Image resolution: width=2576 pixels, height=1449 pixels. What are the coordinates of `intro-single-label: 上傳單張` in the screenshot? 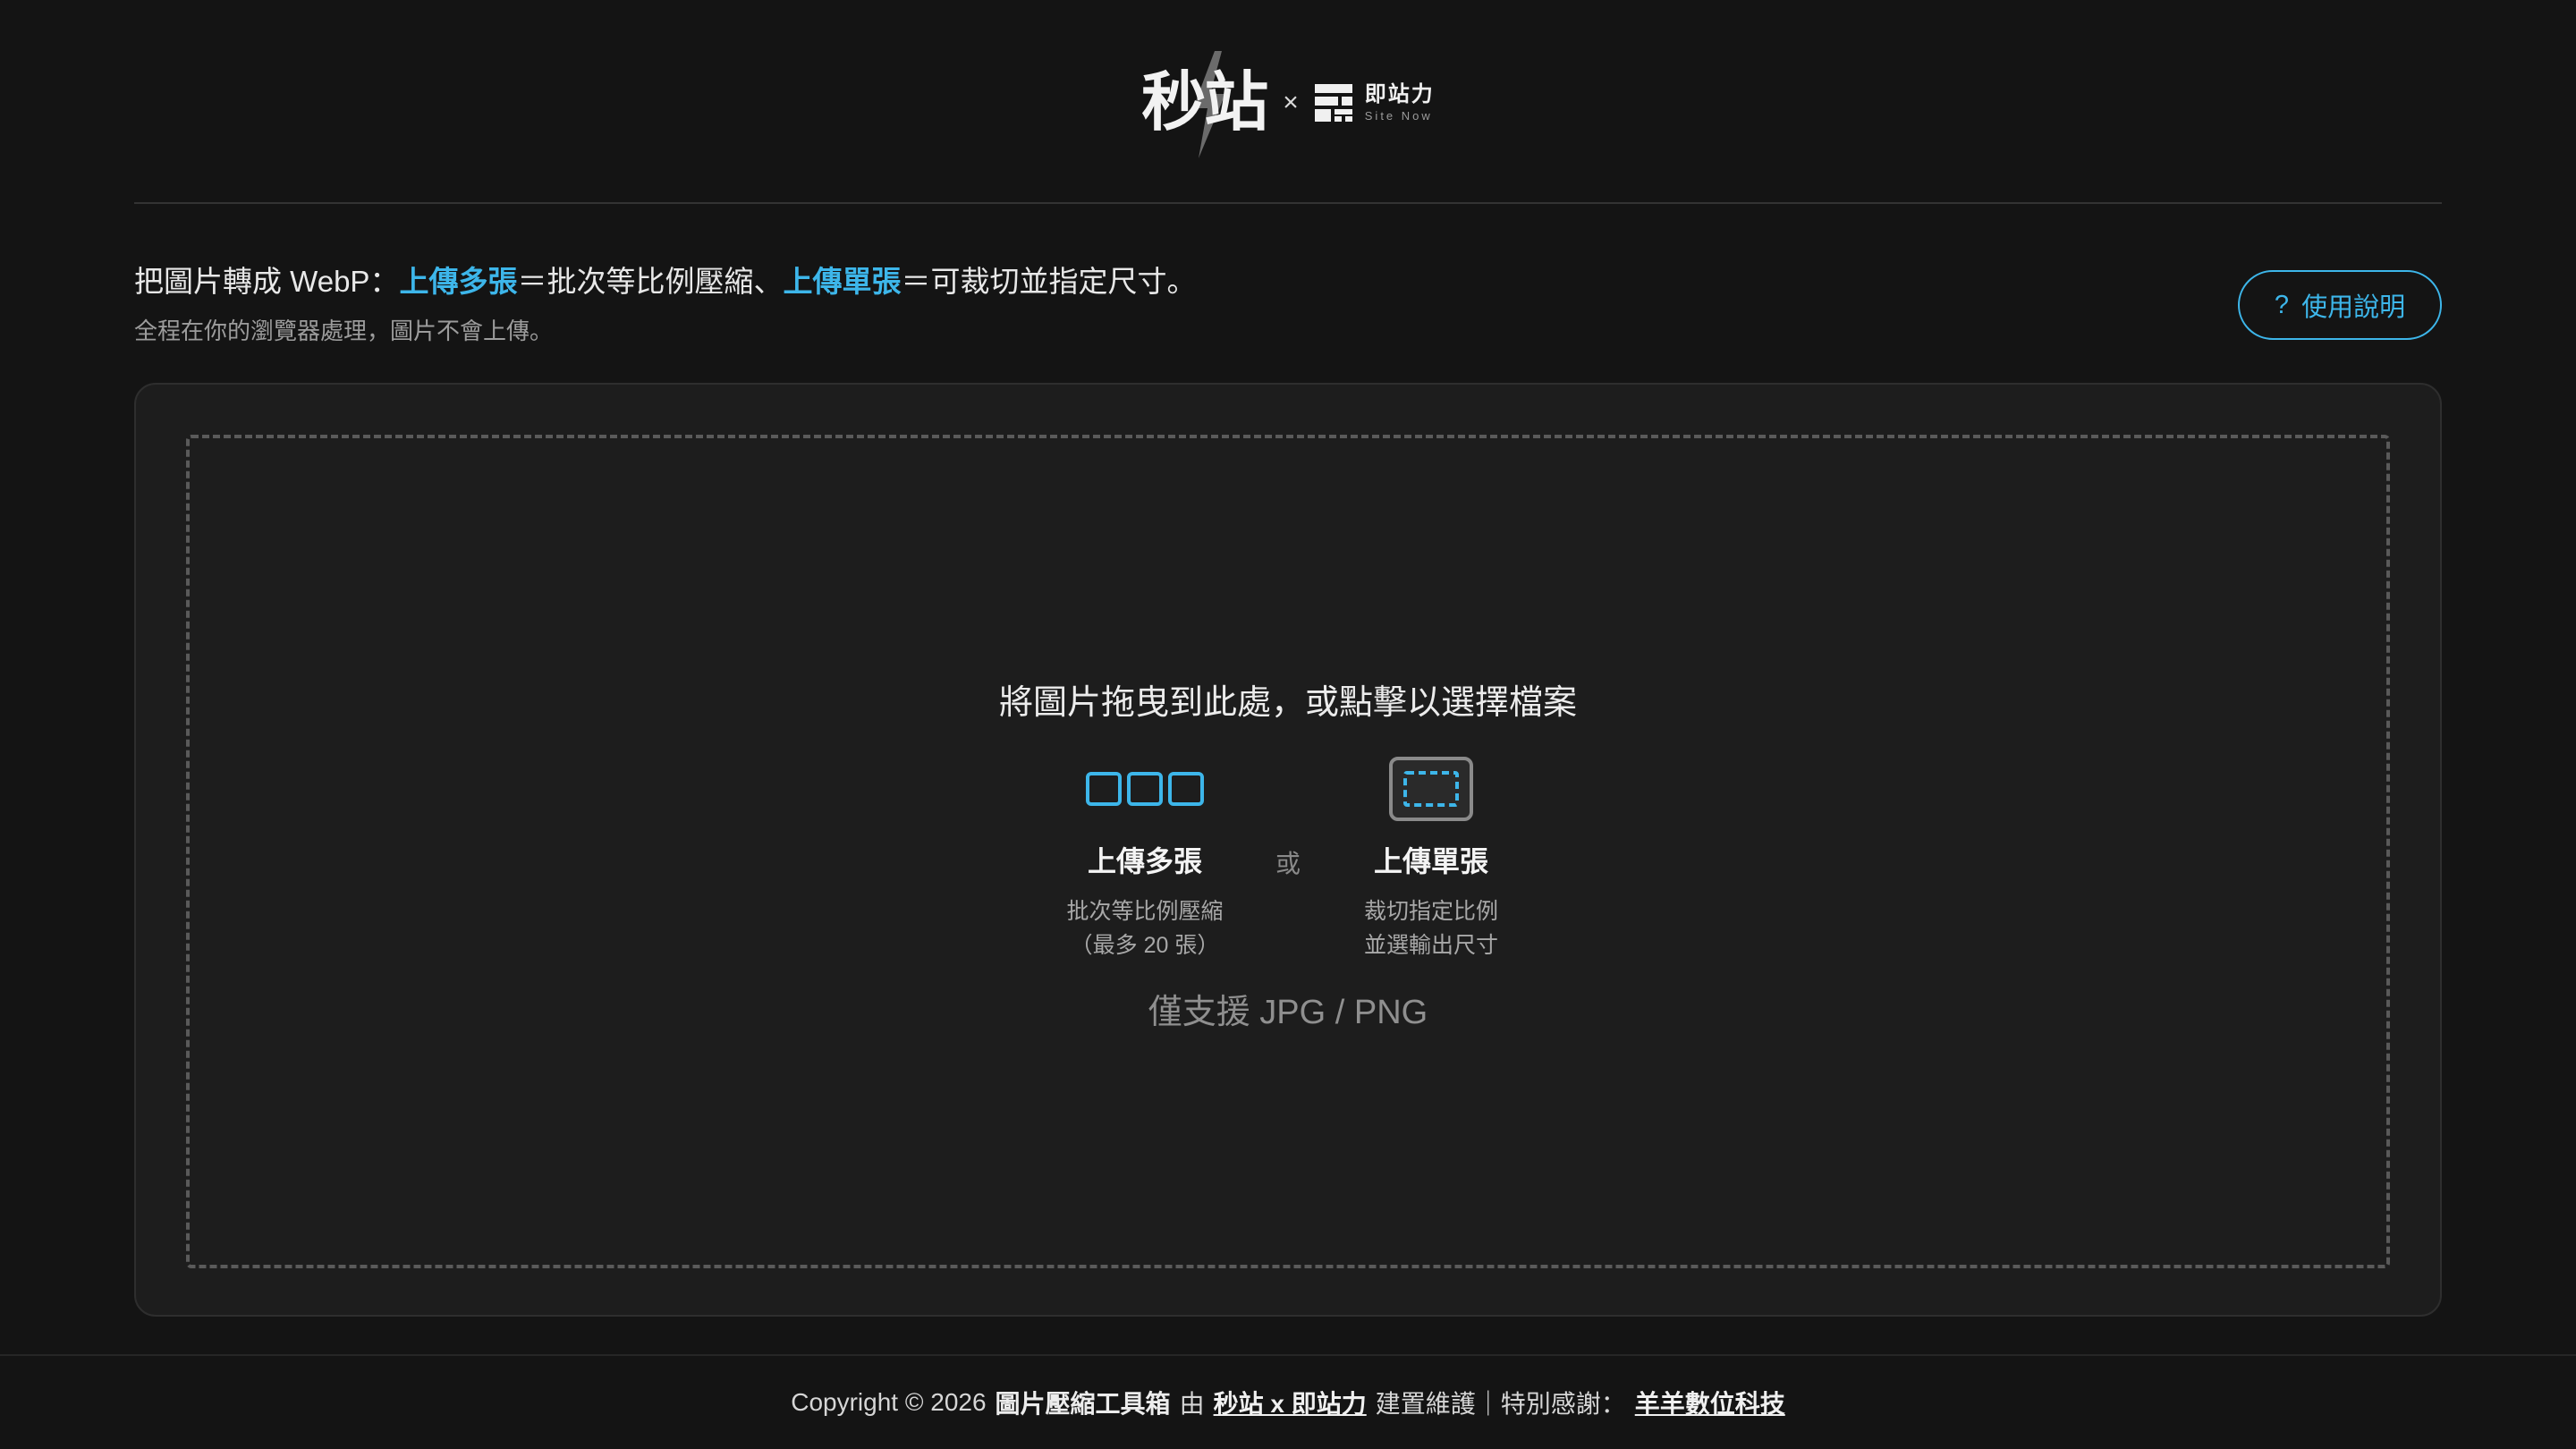 It's located at (842, 281).